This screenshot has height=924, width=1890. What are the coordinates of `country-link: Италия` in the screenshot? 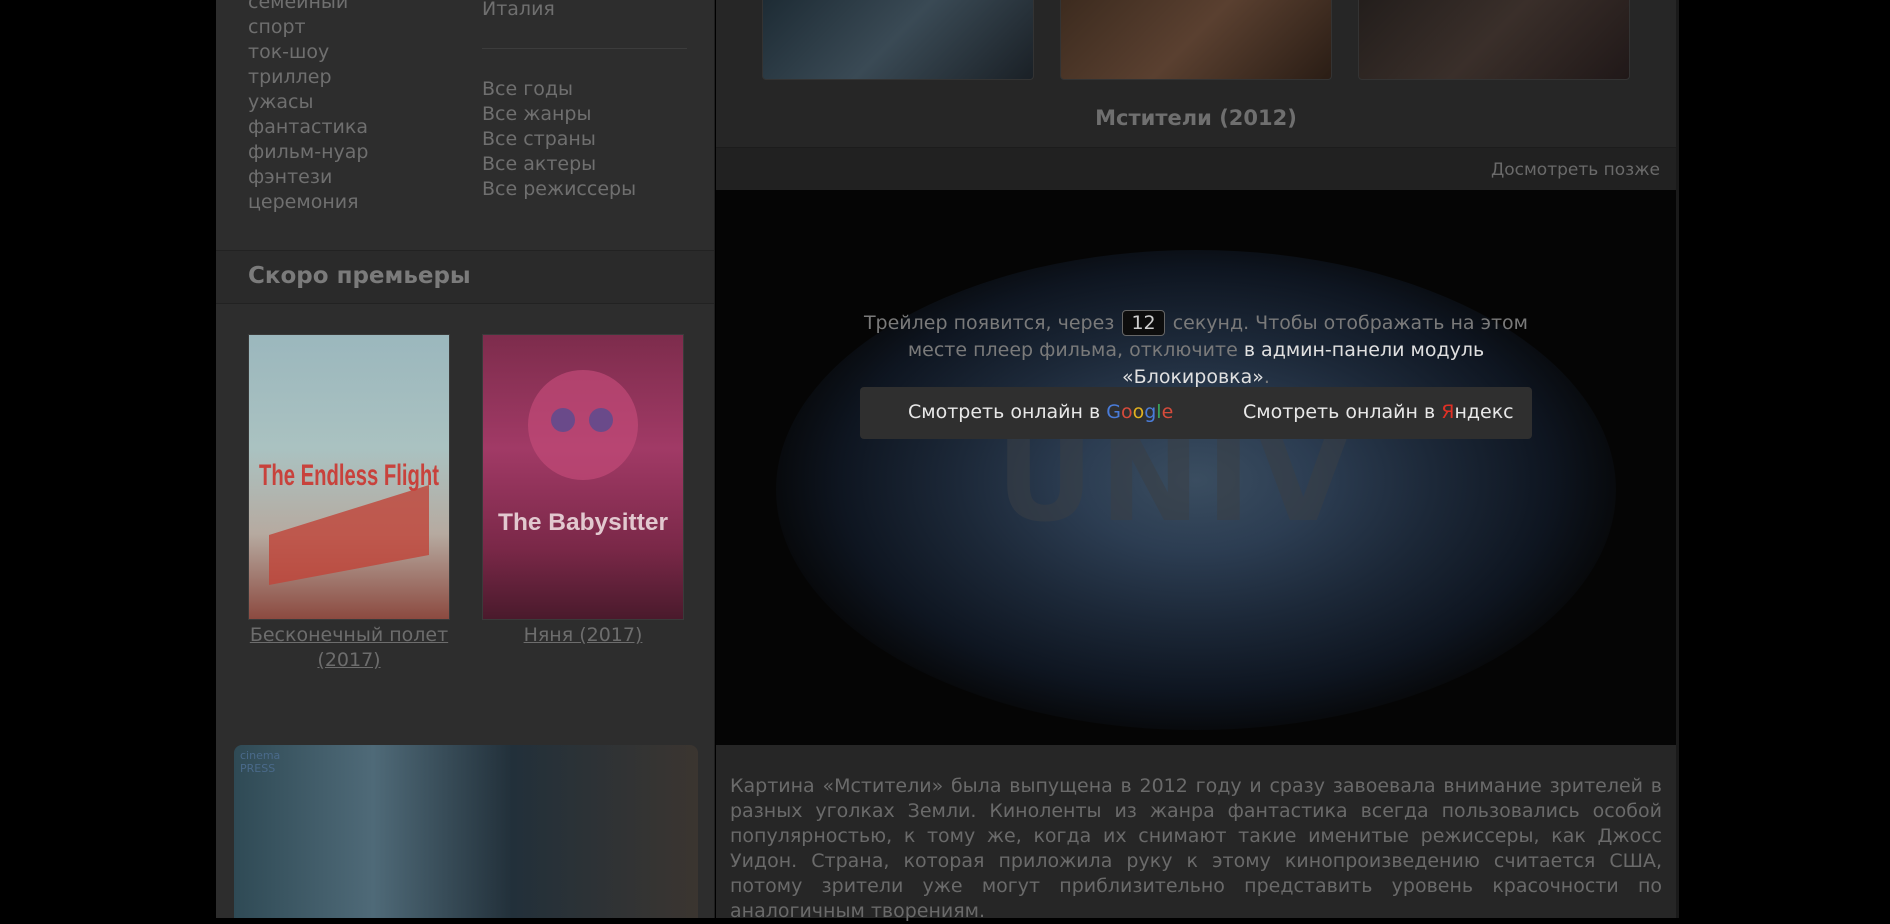 It's located at (518, 11).